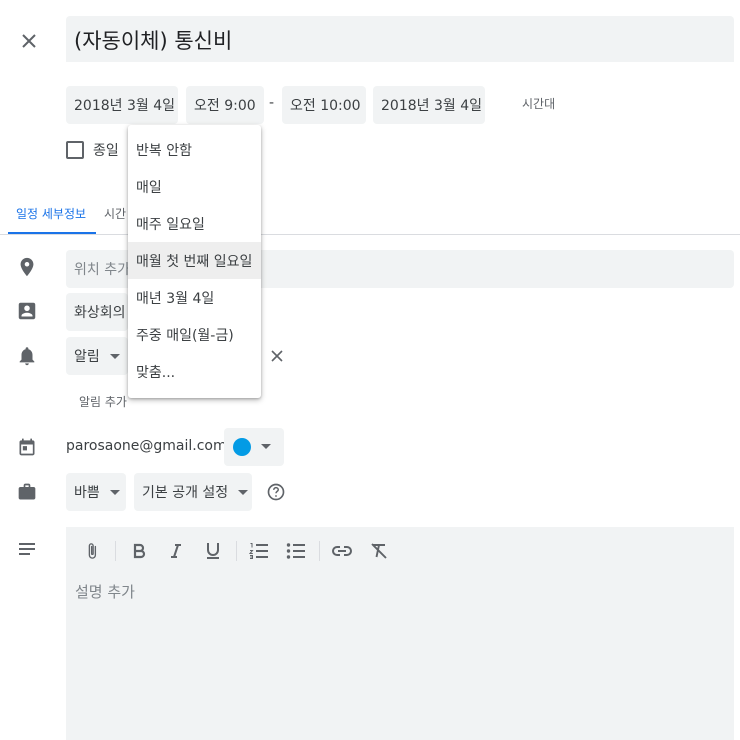  Describe the element at coordinates (194, 149) in the screenshot. I see `repeat-option-none: 반복 안함` at that location.